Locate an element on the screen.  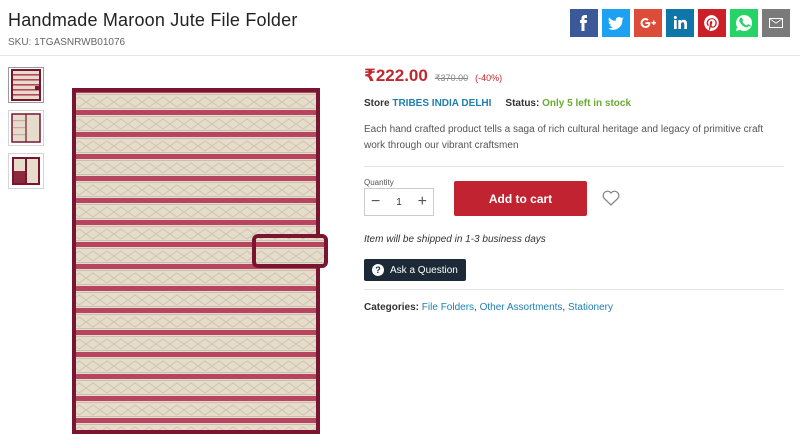
quantity-input: 1 is located at coordinates (399, 202).